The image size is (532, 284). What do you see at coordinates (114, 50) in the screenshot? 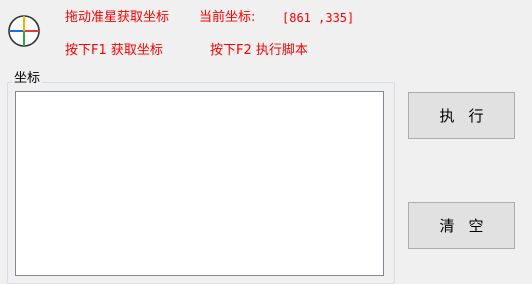
I see `f1-hint: 按下F1 获取坐标` at bounding box center [114, 50].